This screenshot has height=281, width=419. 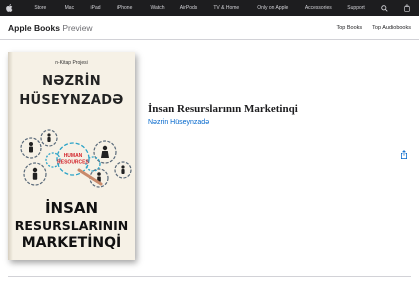 I want to click on search-button, so click(x=384, y=8).